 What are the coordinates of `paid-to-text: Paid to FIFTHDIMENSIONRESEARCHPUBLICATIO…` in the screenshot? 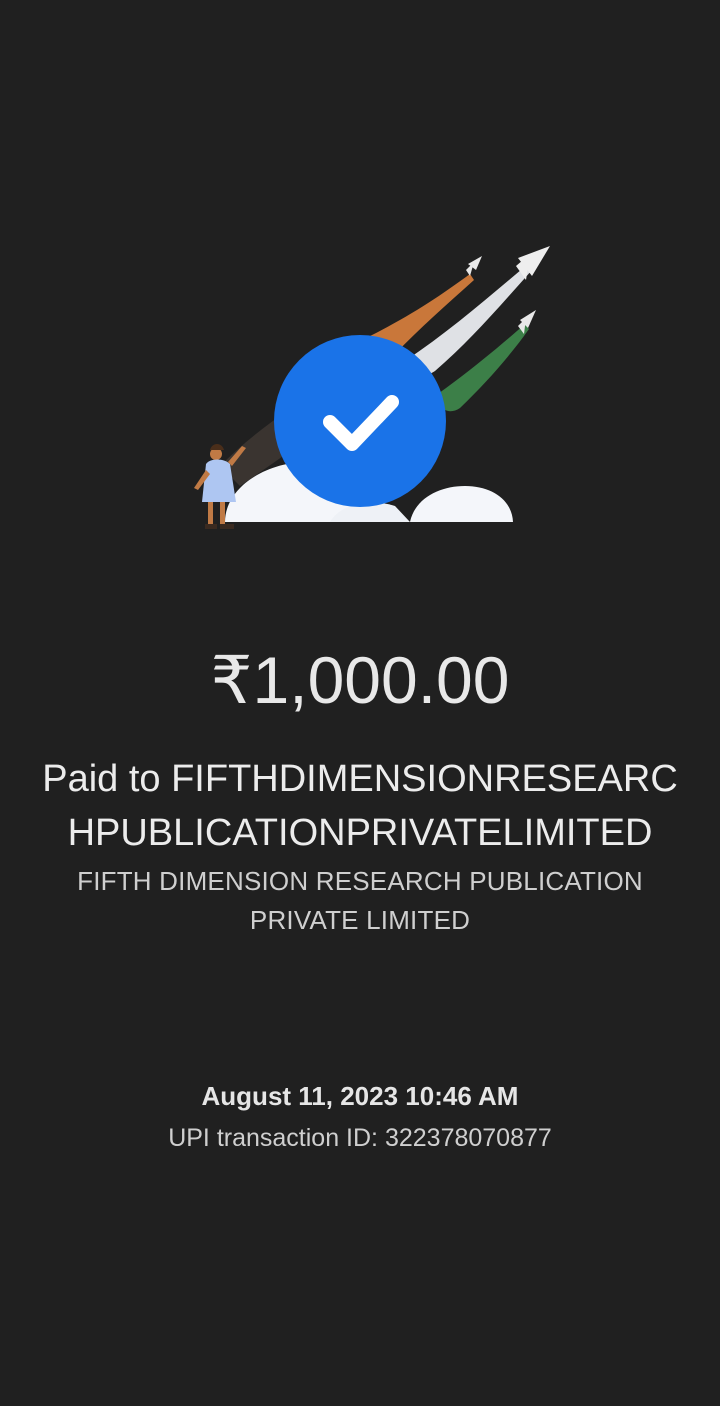 It's located at (360, 806).